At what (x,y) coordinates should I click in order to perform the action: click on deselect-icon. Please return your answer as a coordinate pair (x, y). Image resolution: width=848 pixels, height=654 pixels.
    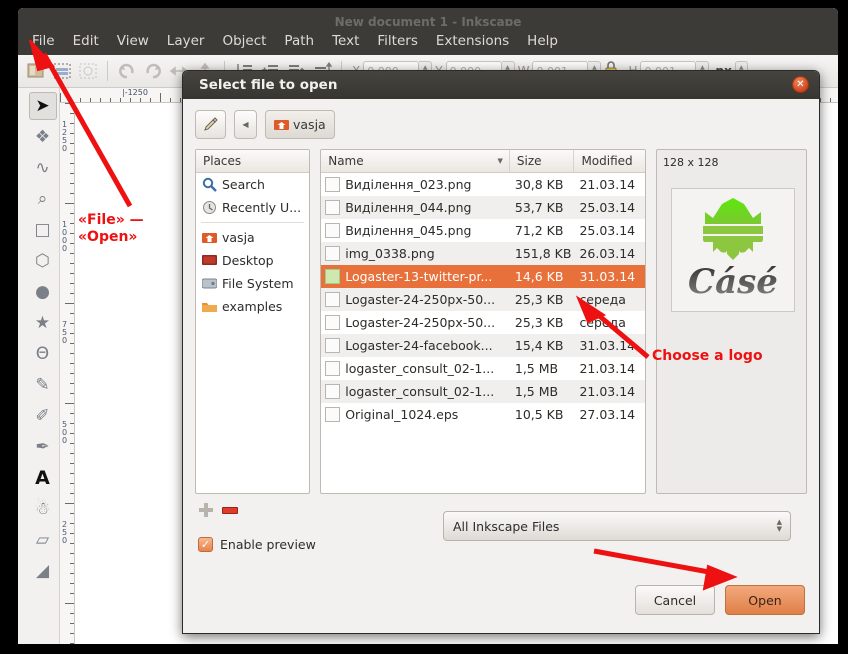
    Looking at the image, I should click on (88, 71).